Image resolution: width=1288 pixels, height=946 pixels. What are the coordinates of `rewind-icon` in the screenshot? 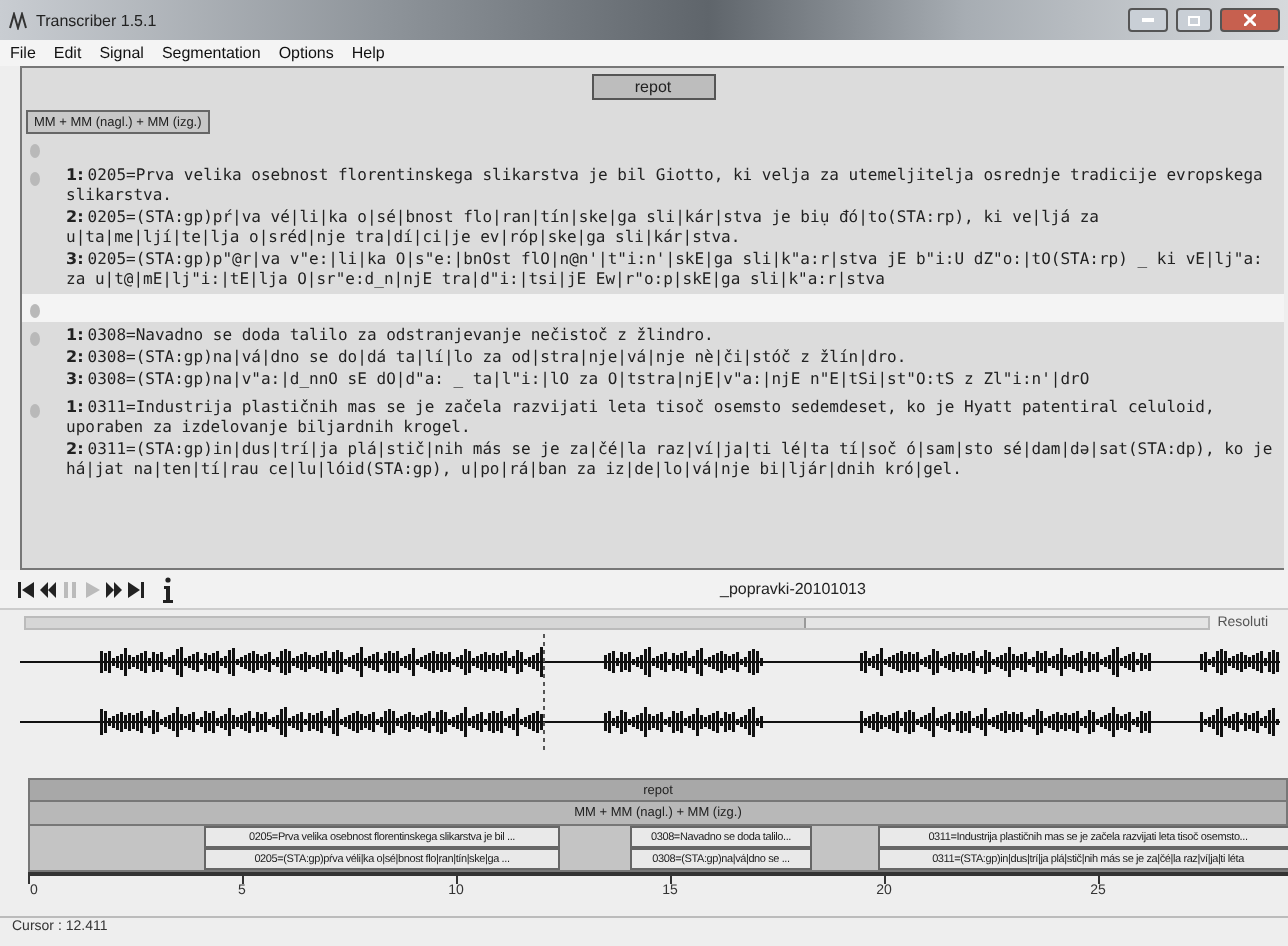 It's located at (47, 589).